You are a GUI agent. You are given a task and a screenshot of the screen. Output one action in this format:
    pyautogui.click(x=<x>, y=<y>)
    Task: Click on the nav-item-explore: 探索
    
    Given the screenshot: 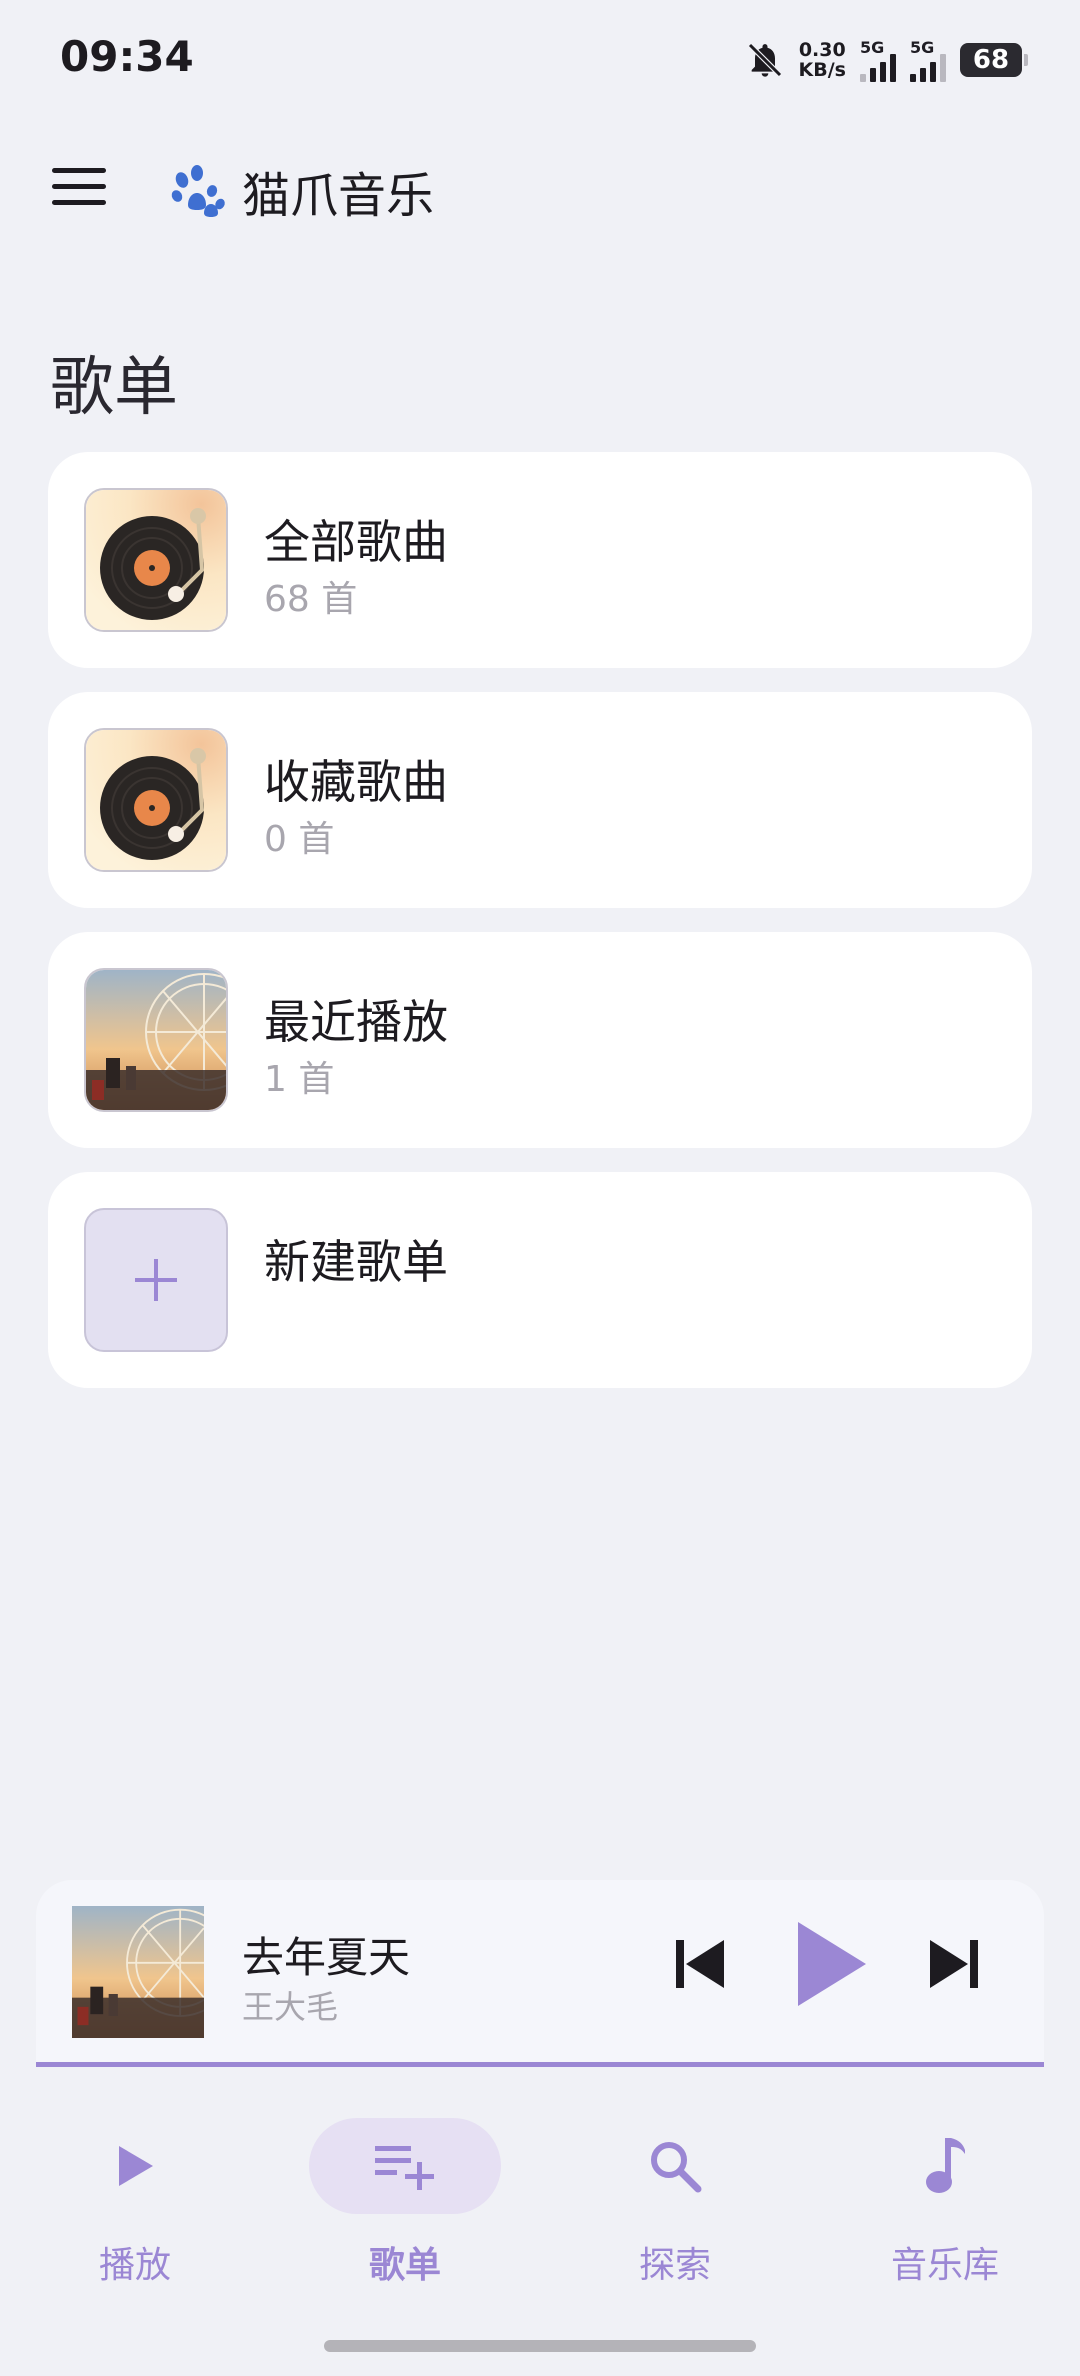 What is the action you would take?
    pyautogui.click(x=675, y=2208)
    